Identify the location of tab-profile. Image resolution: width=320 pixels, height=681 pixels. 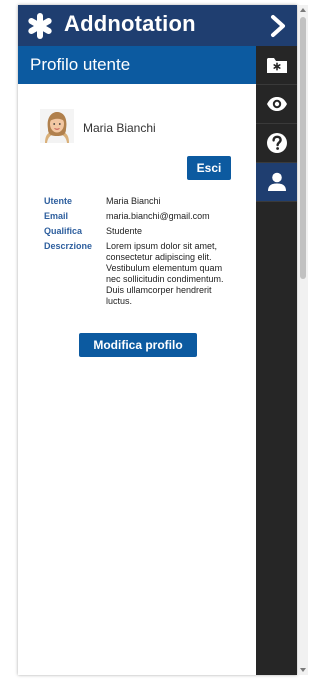
(276, 182).